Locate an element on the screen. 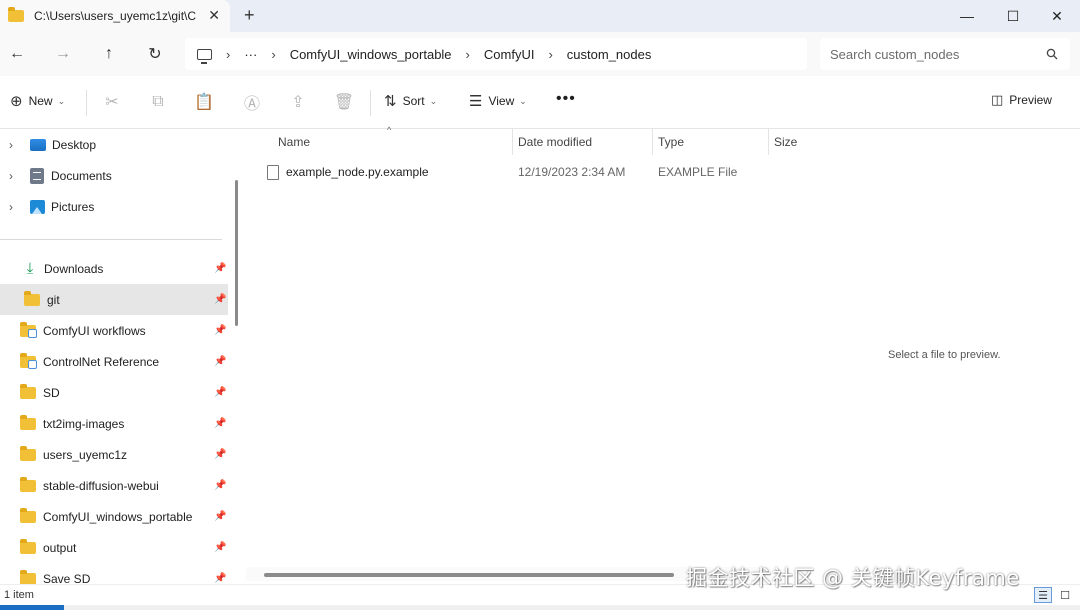 This screenshot has width=1080, height=610. breadcrumb-more: ··· is located at coordinates (250, 54).